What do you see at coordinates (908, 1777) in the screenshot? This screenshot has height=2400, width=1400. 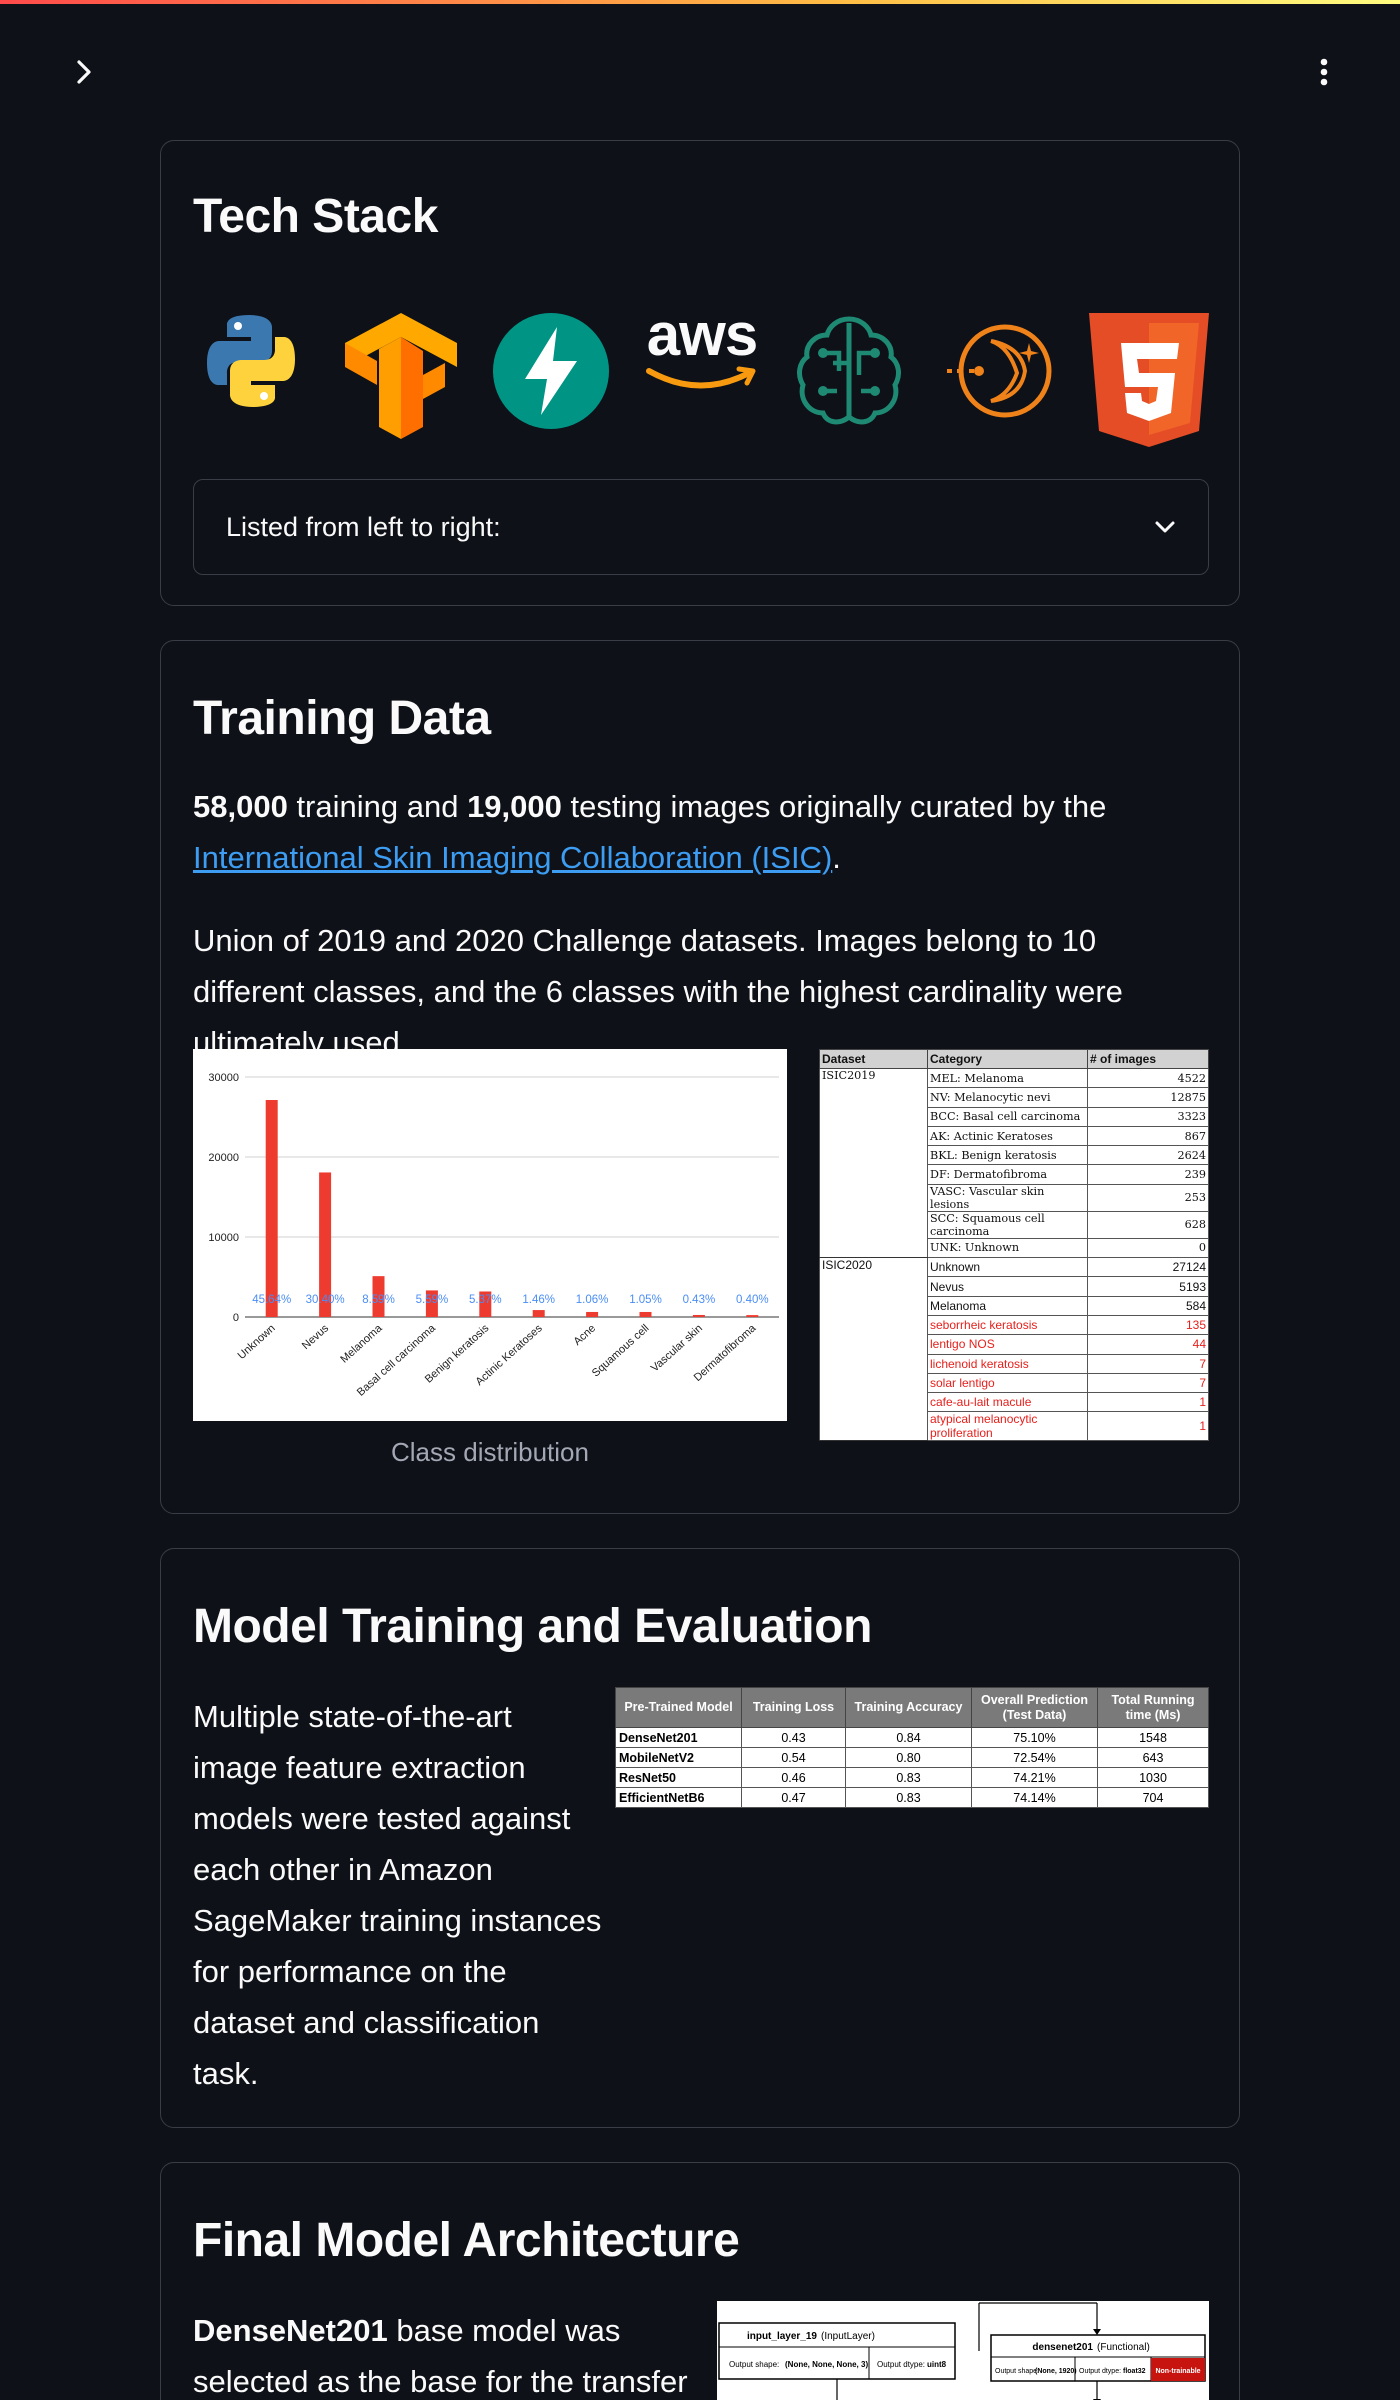 I see `metric-cell: 0.83` at bounding box center [908, 1777].